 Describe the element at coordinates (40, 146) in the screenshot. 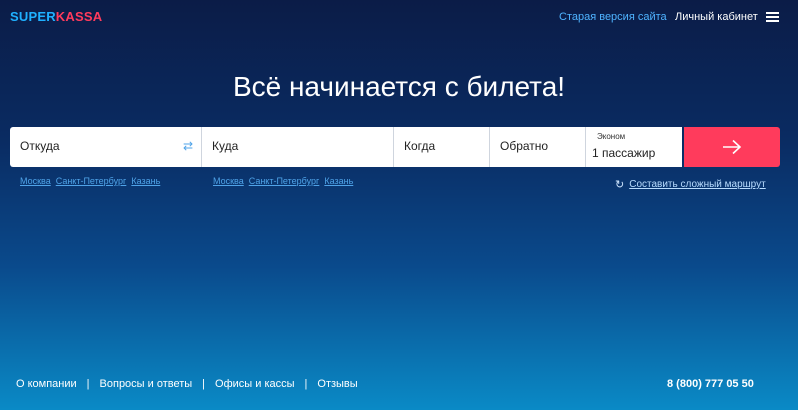

I see `from-placeholder: Откуда` at that location.